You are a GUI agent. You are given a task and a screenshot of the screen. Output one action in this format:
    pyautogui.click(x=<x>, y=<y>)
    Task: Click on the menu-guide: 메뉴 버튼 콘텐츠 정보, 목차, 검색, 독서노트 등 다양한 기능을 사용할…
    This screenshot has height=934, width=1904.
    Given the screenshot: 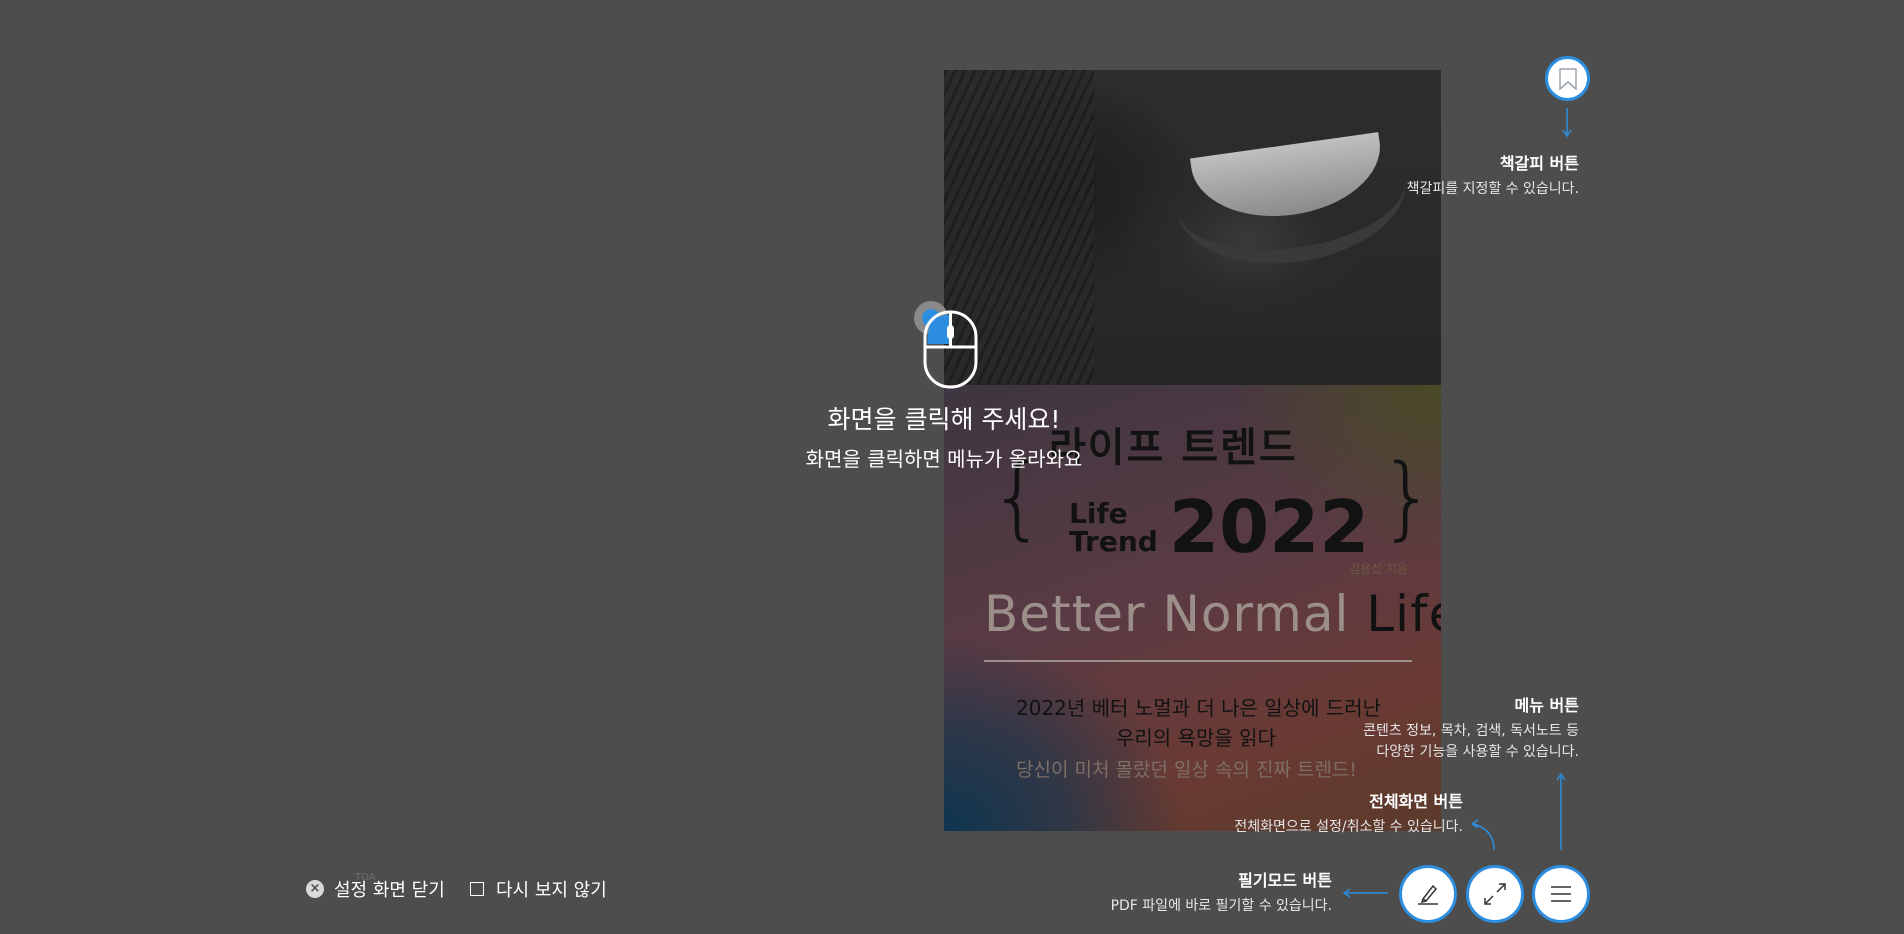 What is the action you would take?
    pyautogui.click(x=1471, y=727)
    